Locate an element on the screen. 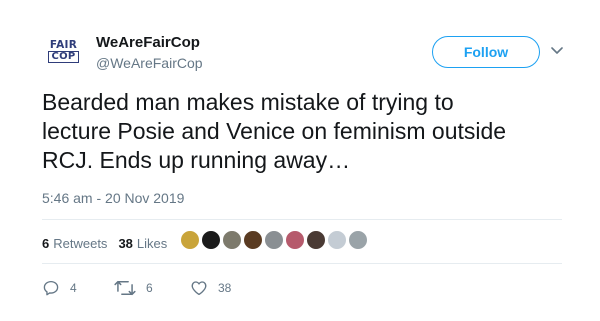 The image size is (600, 321). engagement-stats: 6 Retweets 38 Likes is located at coordinates (104, 243).